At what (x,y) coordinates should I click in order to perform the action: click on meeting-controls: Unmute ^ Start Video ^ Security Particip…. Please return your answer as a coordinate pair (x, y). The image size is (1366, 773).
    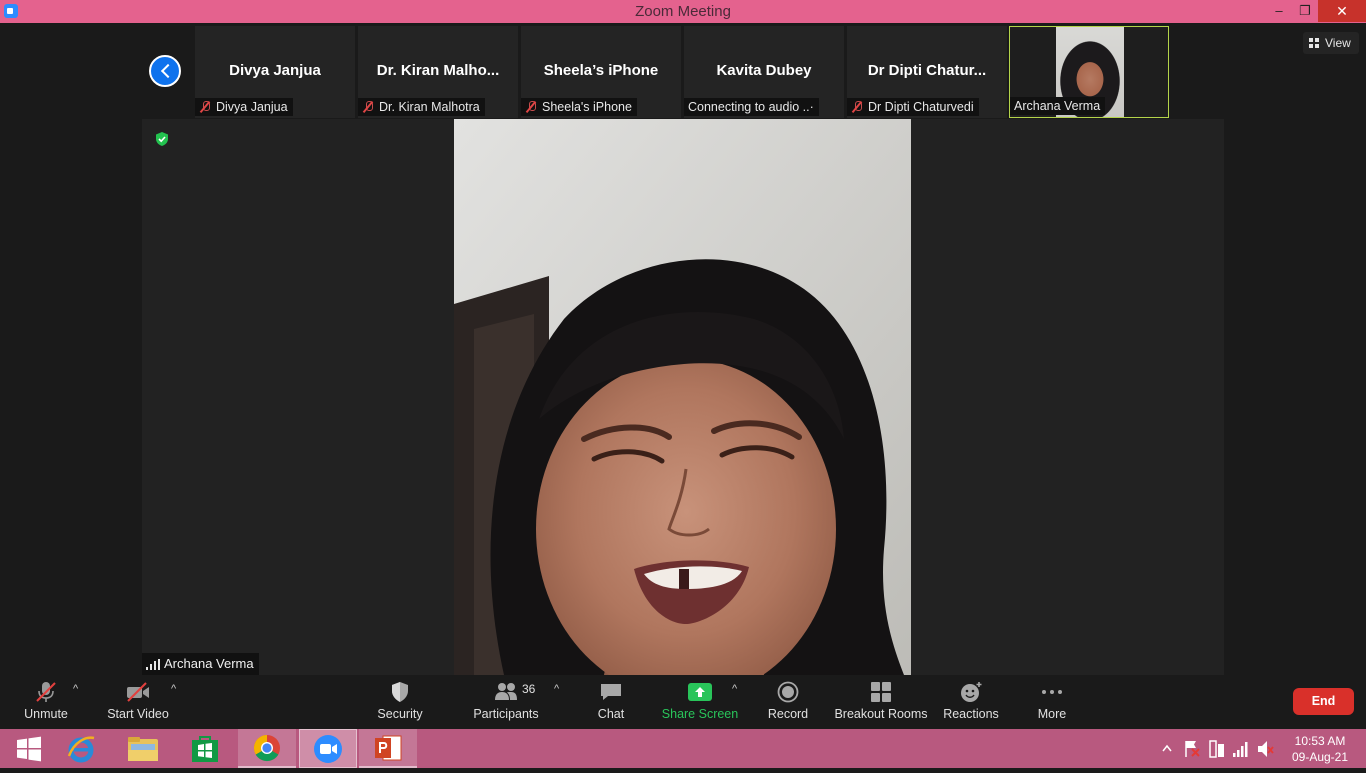
    Looking at the image, I should click on (683, 702).